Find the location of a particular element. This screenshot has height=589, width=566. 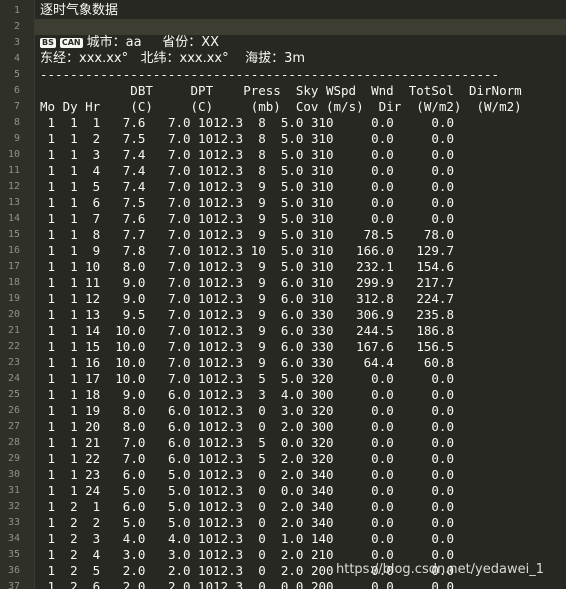

line-text: BS CAN 城市：aa 省份：XX is located at coordinates (129, 43).